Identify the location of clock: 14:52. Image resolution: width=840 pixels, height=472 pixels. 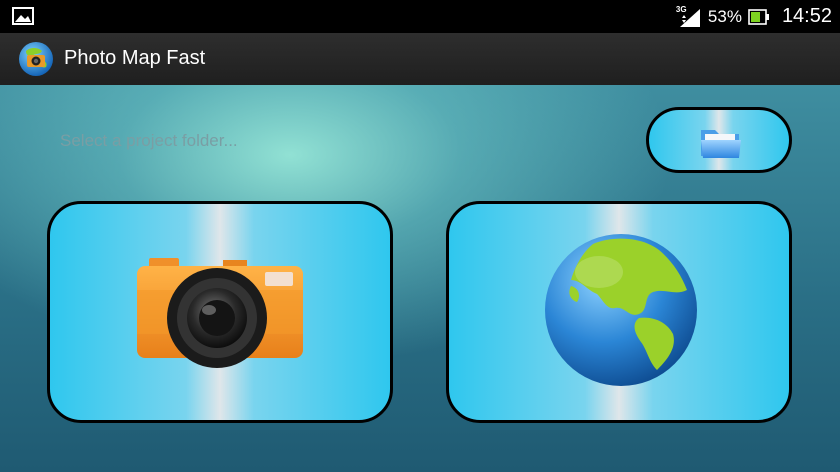
(806, 16).